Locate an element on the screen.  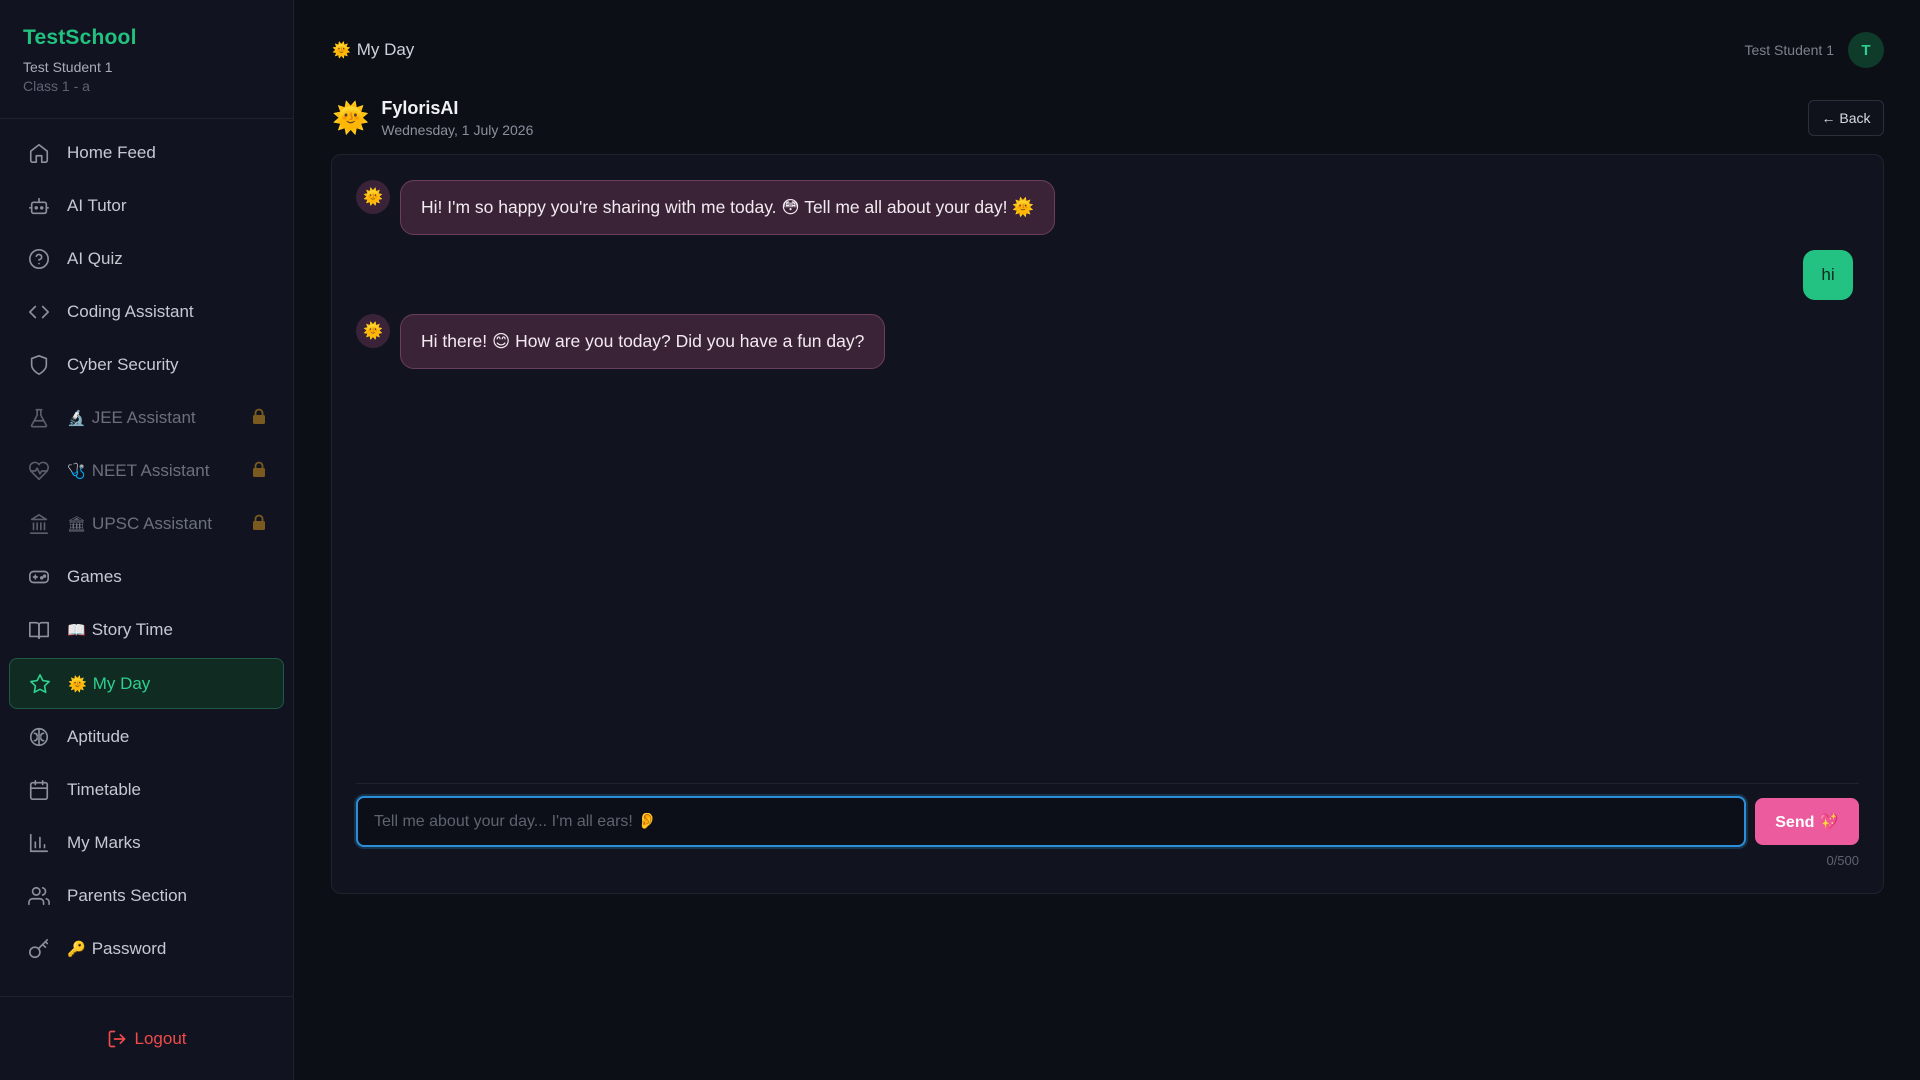
brand-class: Class 1 - a is located at coordinates (56, 86).